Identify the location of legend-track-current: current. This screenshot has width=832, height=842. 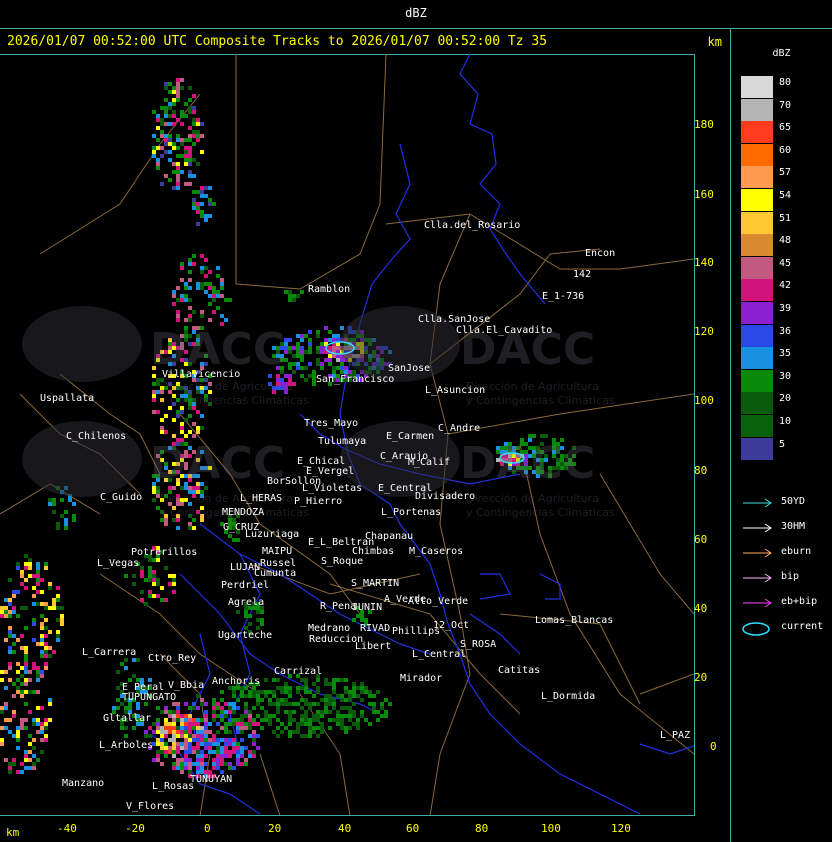
(786, 628).